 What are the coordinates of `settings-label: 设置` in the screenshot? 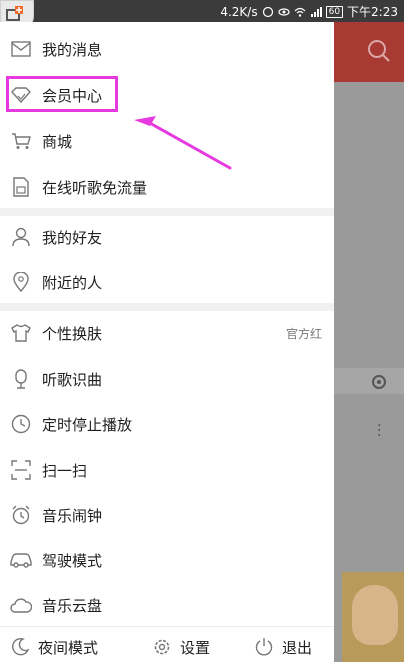 It's located at (195, 647).